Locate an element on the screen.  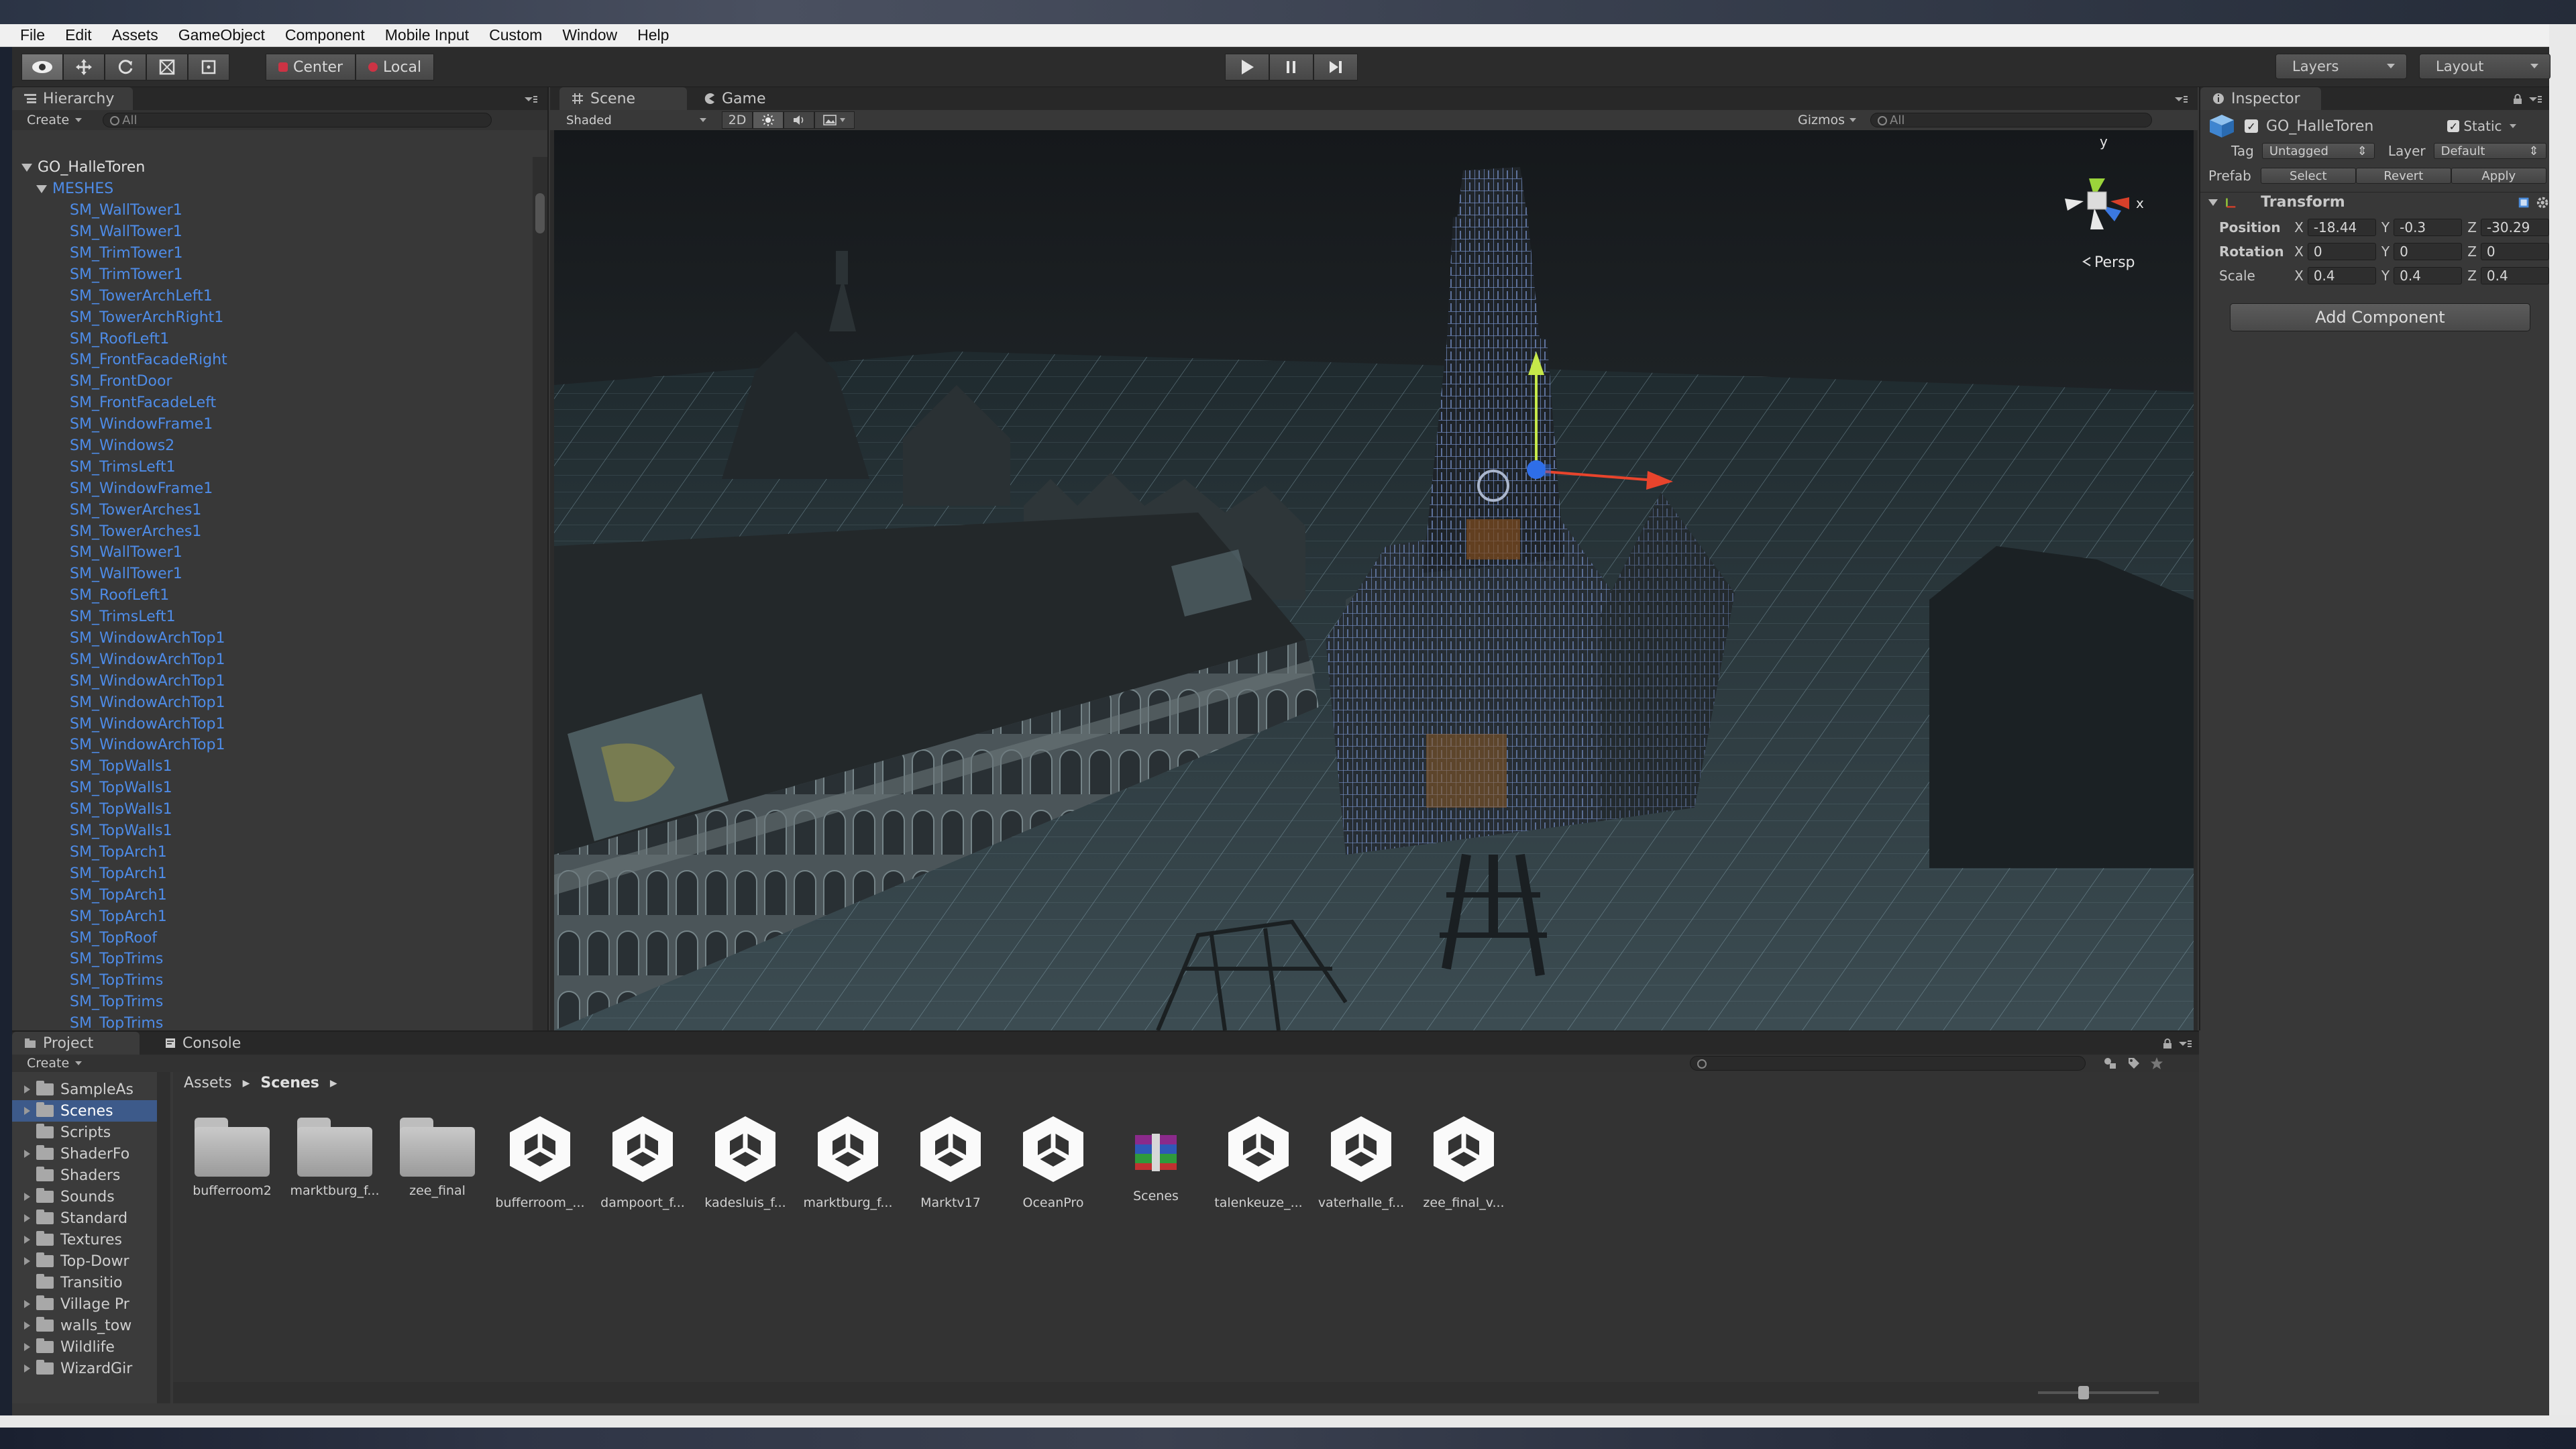
pivot-local-button: Local is located at coordinates (395, 67).